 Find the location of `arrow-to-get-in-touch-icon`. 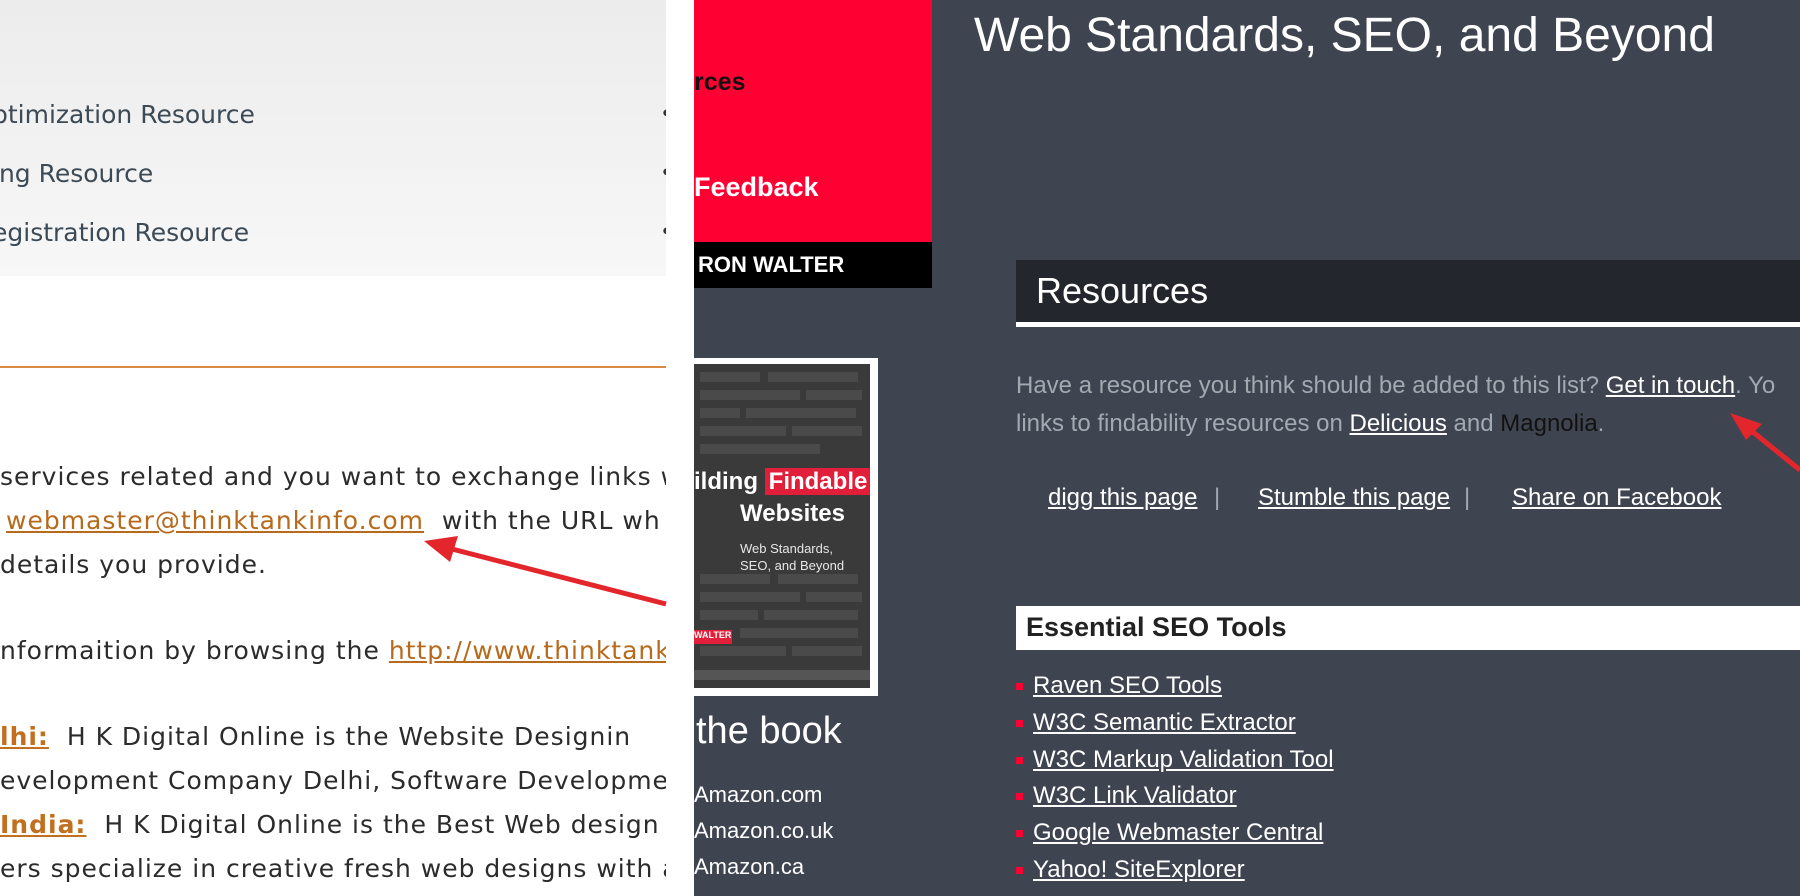

arrow-to-get-in-touch-icon is located at coordinates (1773, 449).